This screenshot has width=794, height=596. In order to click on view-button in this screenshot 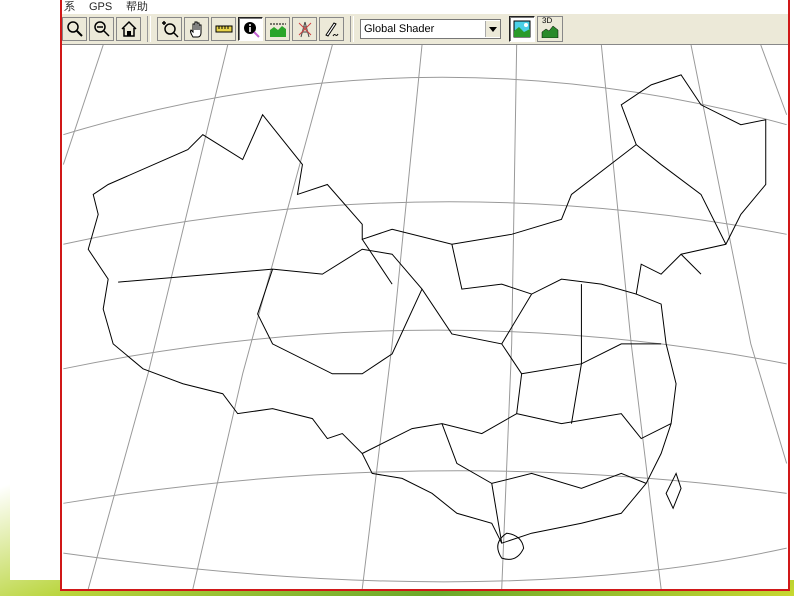, I will do `click(522, 29)`.